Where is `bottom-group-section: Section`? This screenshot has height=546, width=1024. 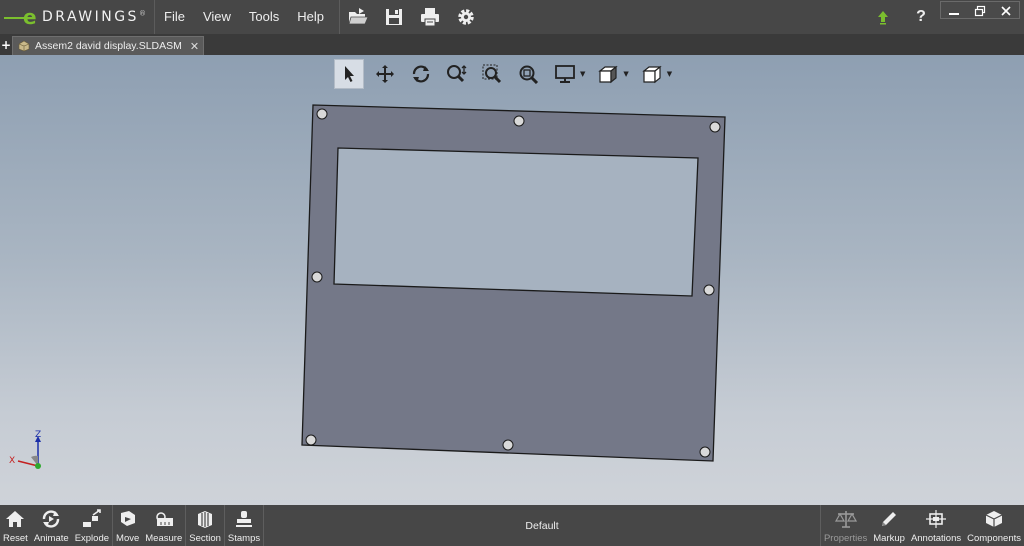 bottom-group-section: Section is located at coordinates (205, 525).